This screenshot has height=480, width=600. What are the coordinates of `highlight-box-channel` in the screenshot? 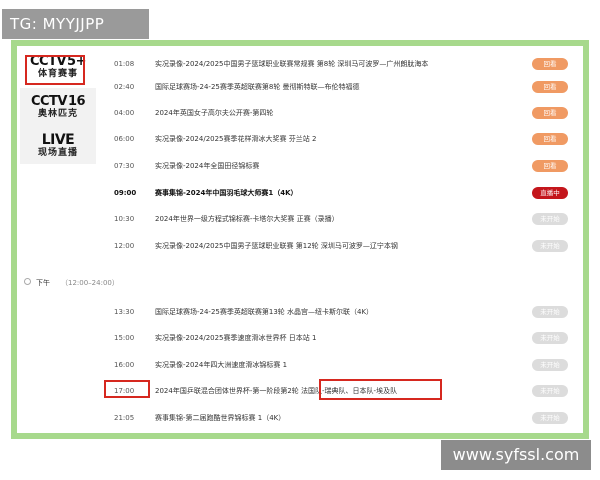 It's located at (55, 70).